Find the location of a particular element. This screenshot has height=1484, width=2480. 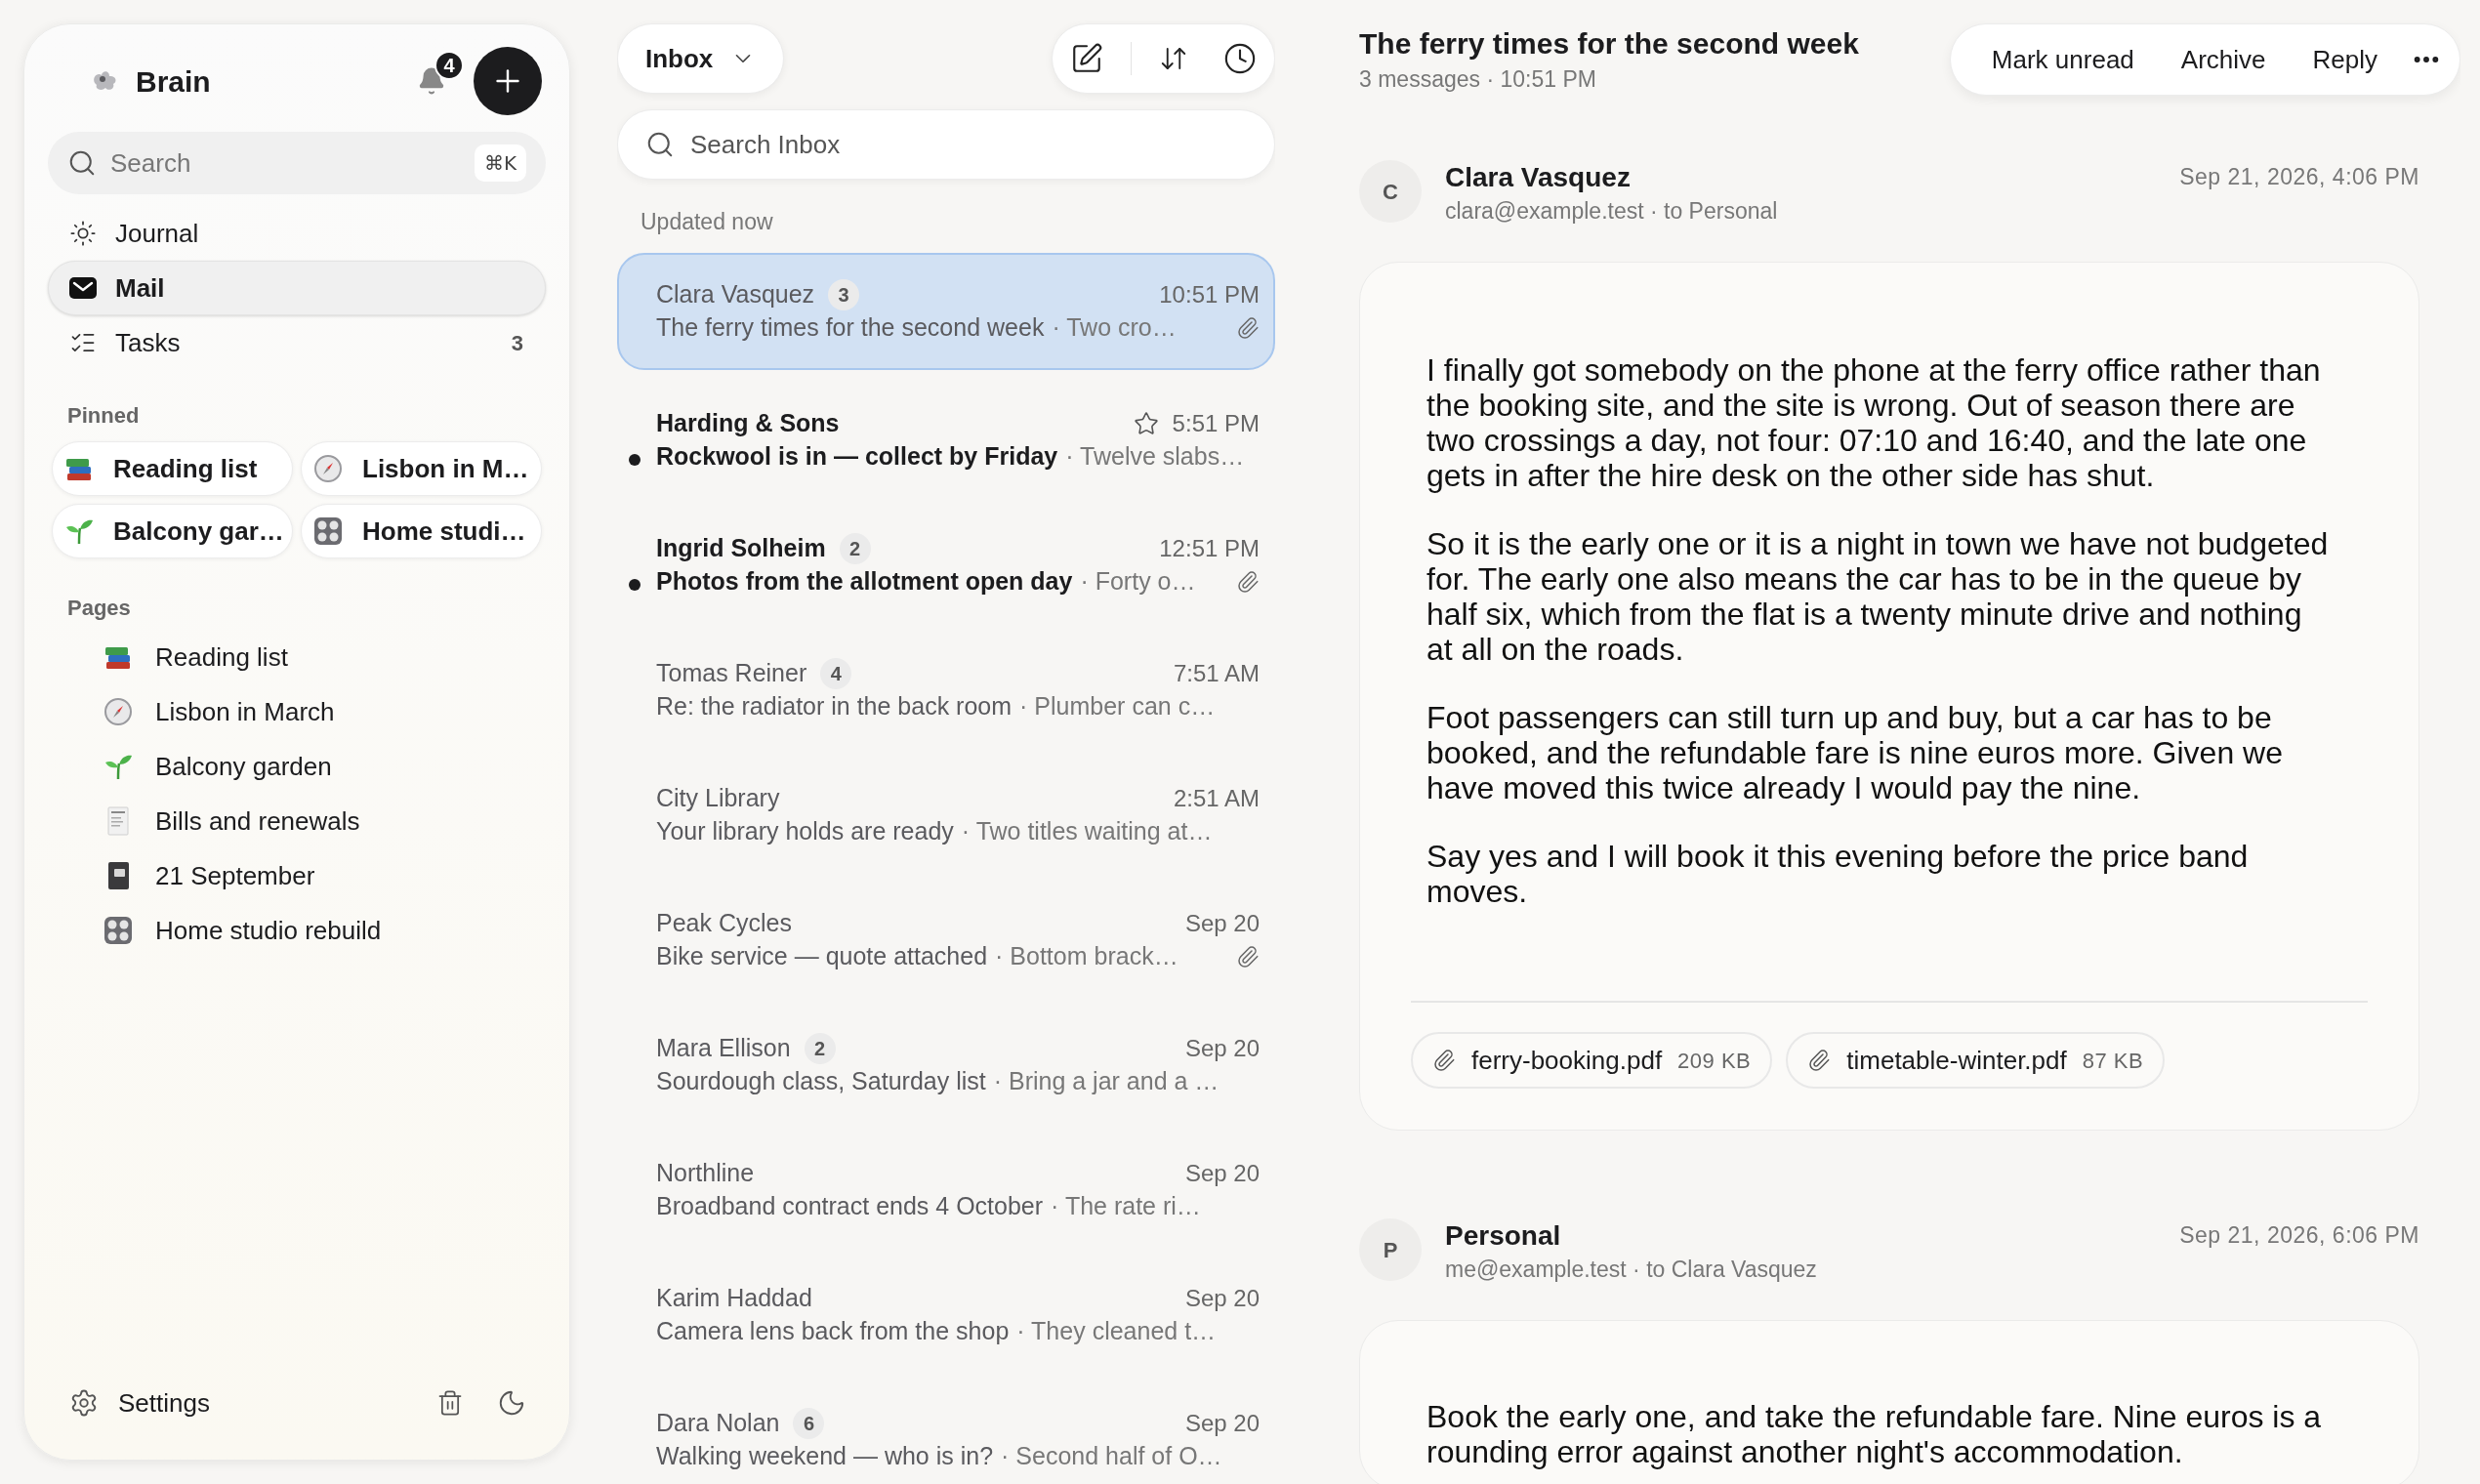

app-name: Brain is located at coordinates (173, 82).